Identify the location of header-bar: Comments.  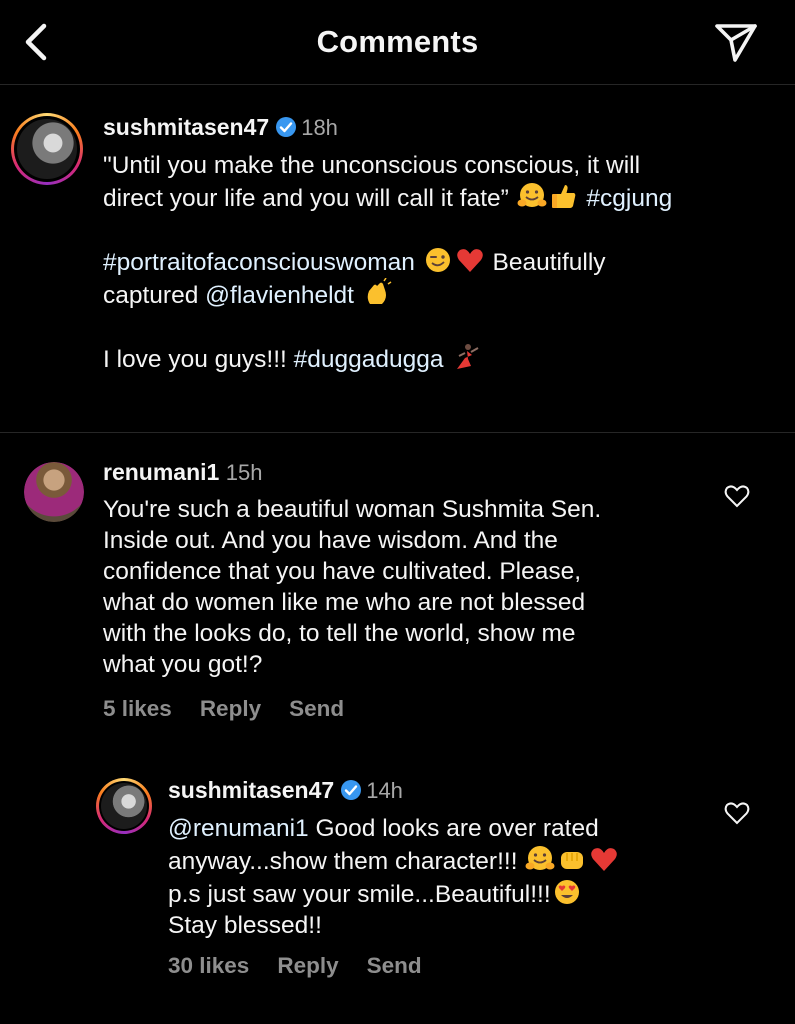
(397, 42).